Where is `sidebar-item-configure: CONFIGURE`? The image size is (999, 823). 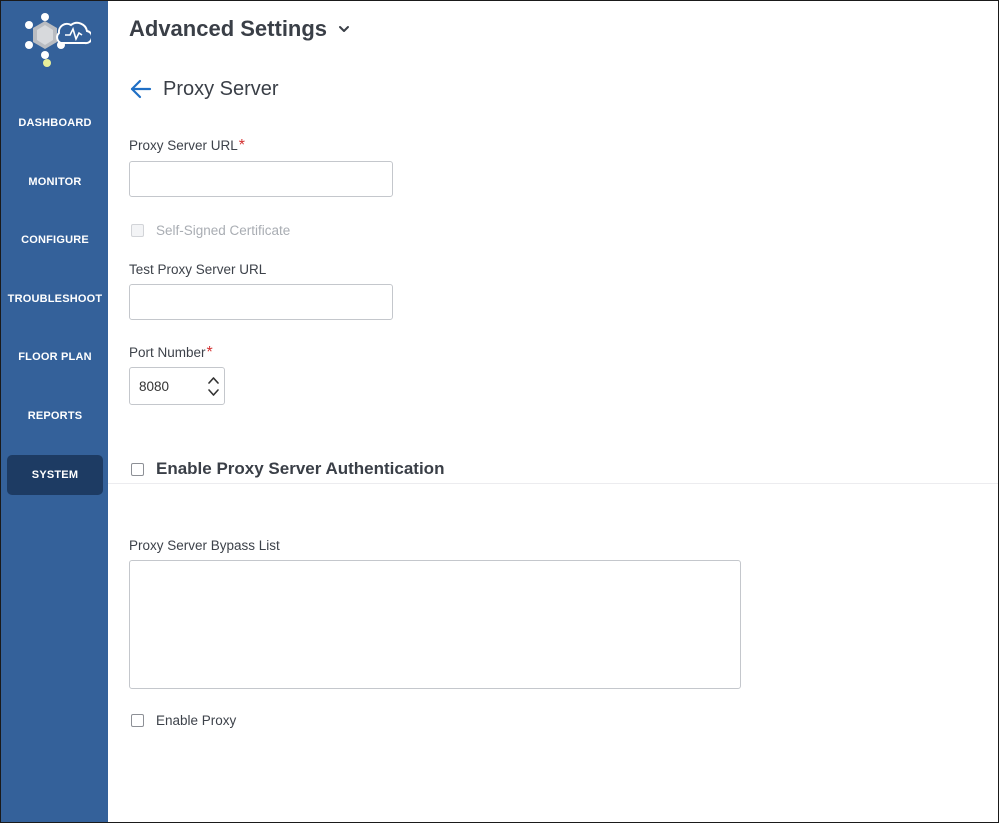
sidebar-item-configure: CONFIGURE is located at coordinates (55, 240).